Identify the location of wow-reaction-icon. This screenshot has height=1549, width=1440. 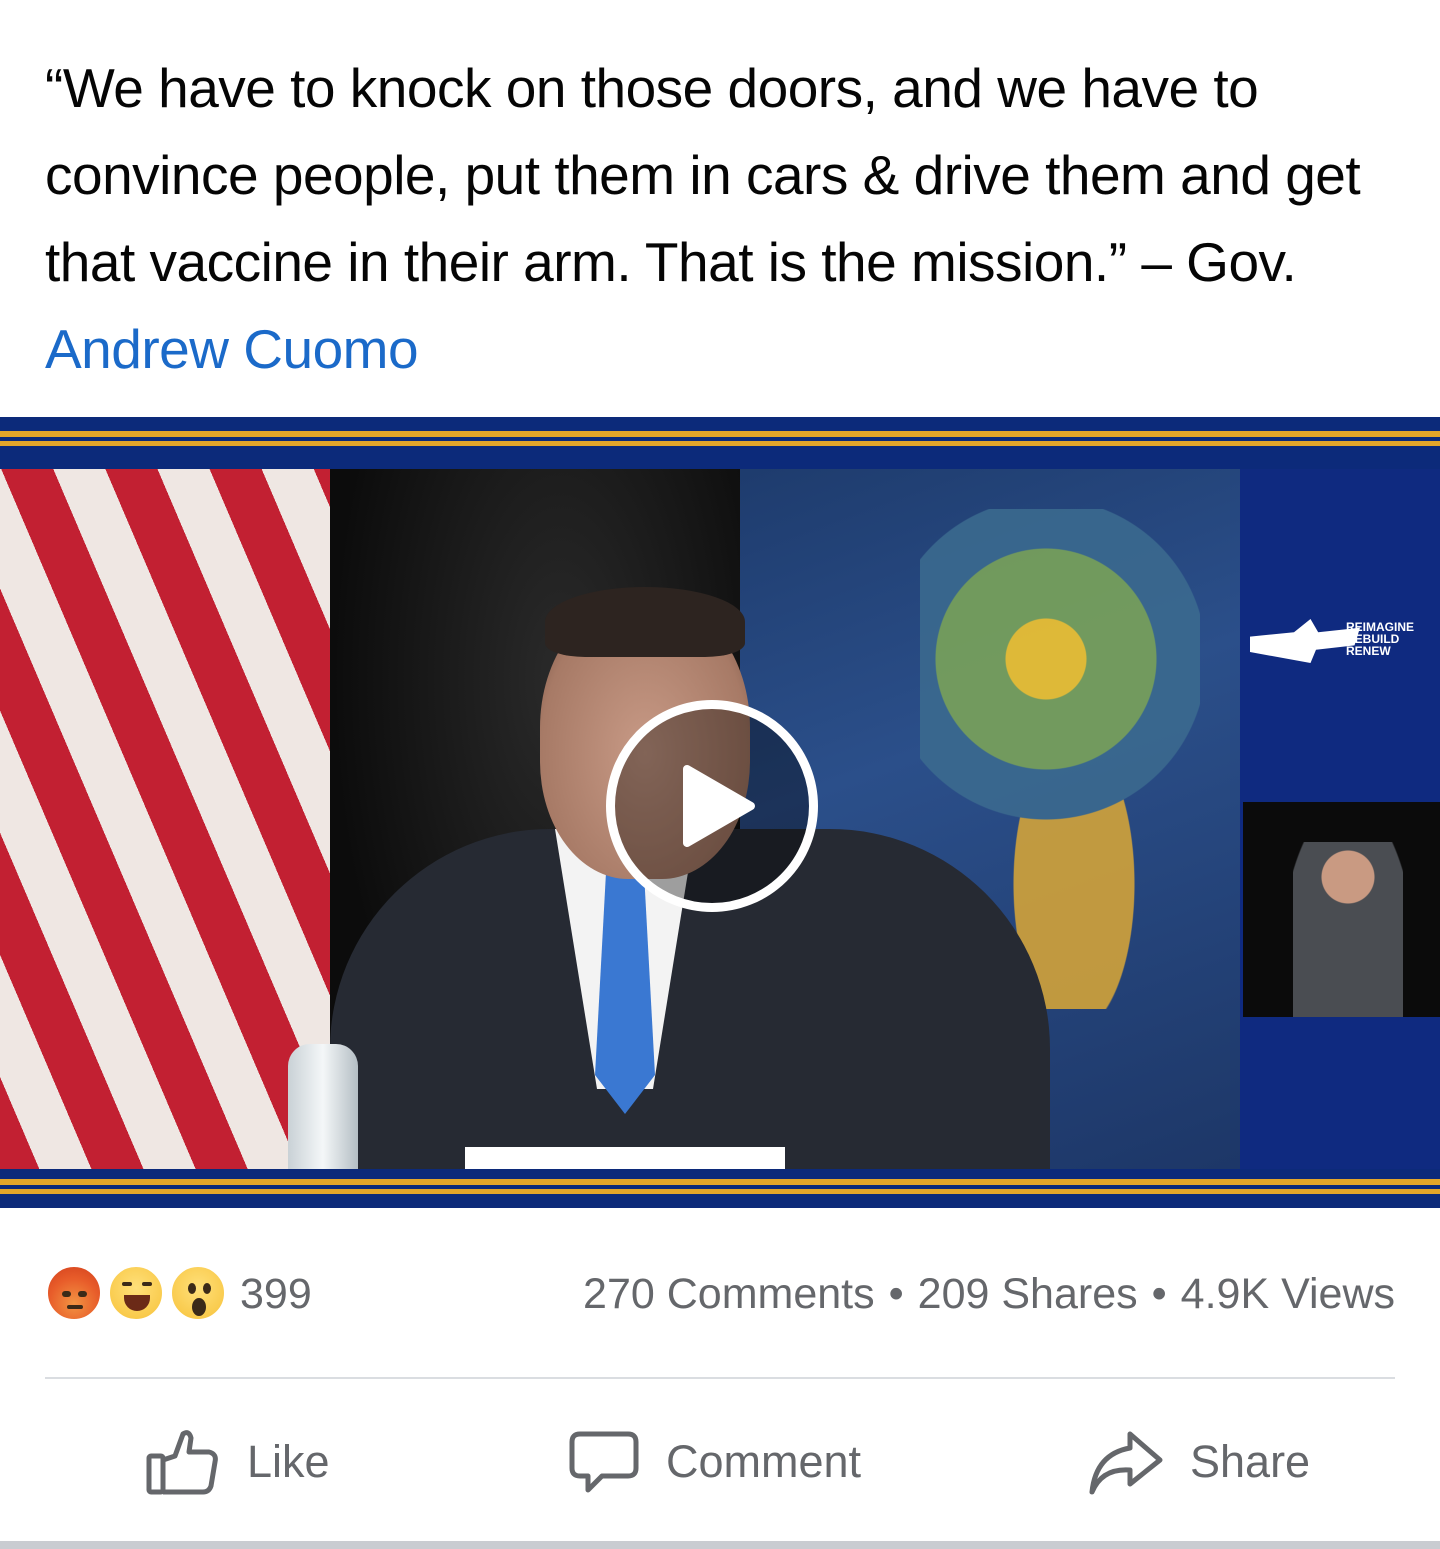
(198, 1293).